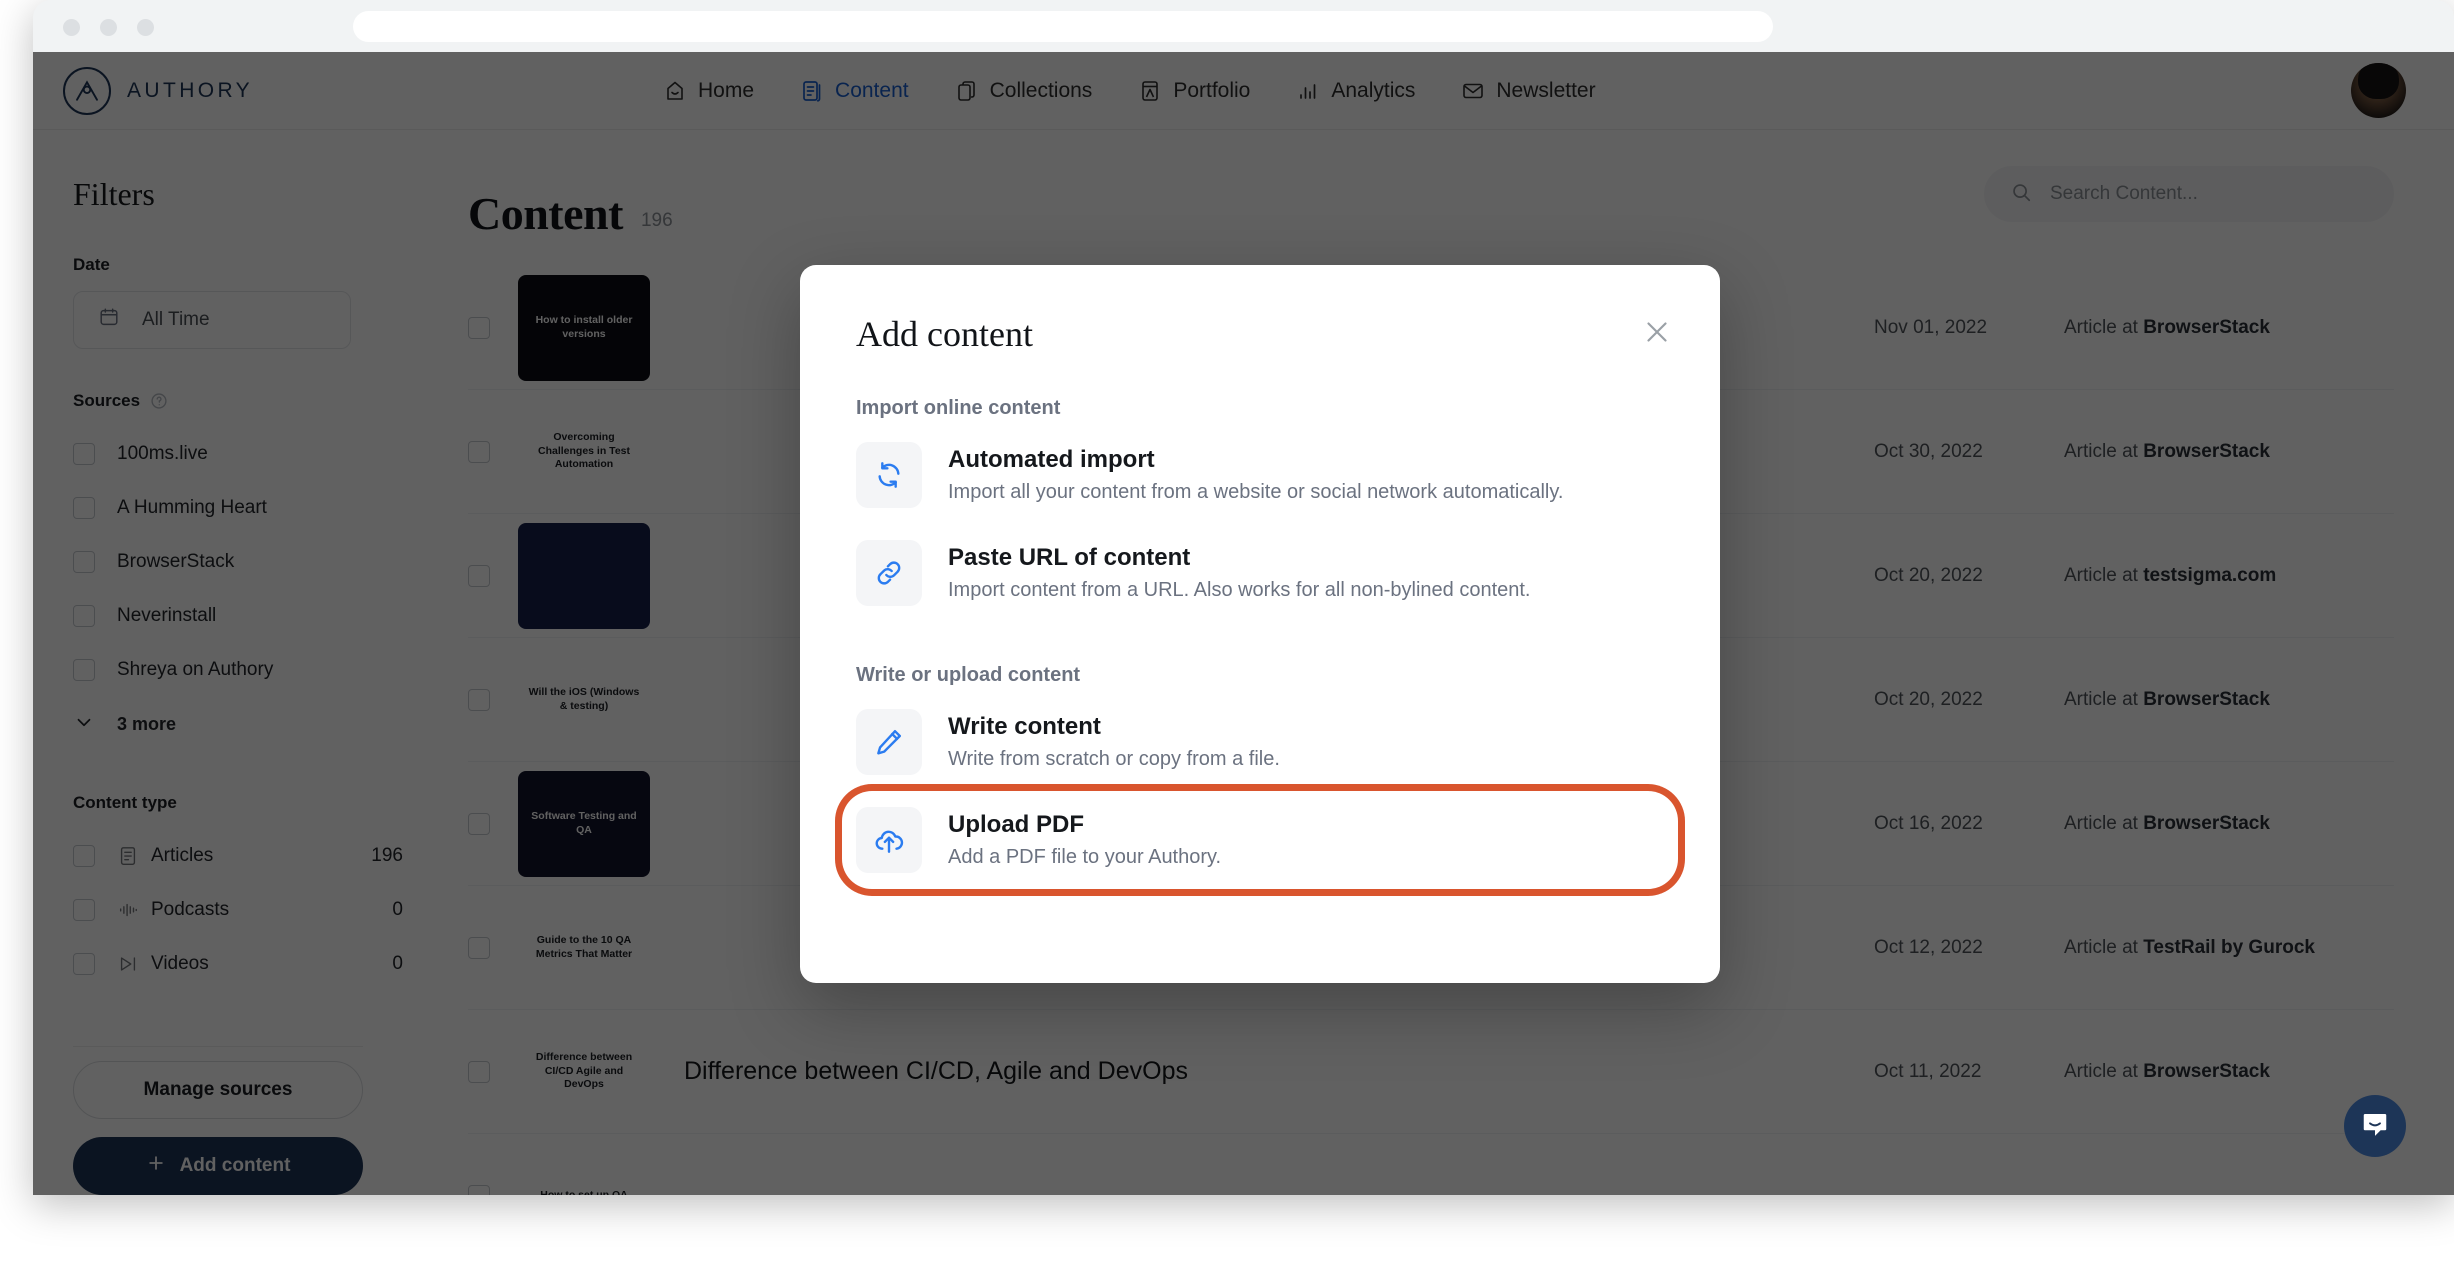  I want to click on nav-item-content: Content, so click(854, 91).